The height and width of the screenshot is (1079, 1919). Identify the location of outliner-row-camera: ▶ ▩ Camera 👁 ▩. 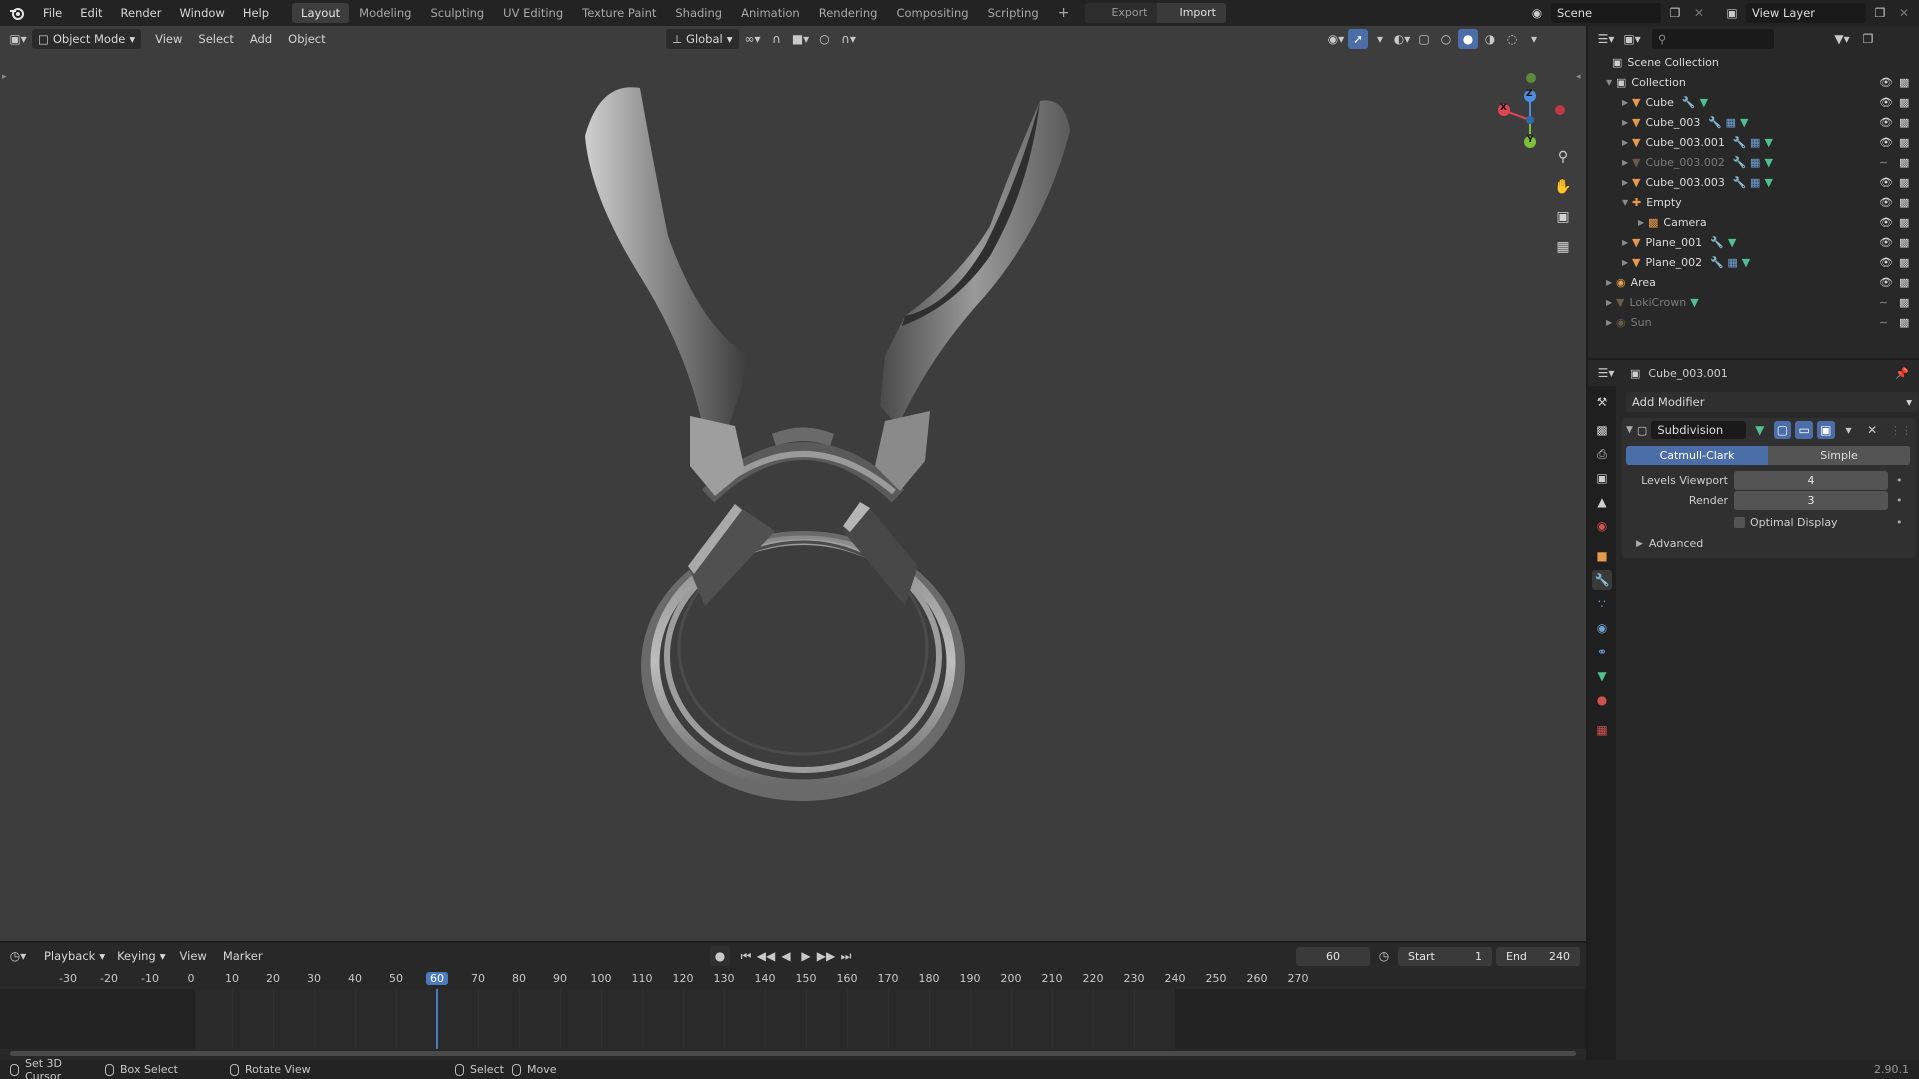
(1753, 222).